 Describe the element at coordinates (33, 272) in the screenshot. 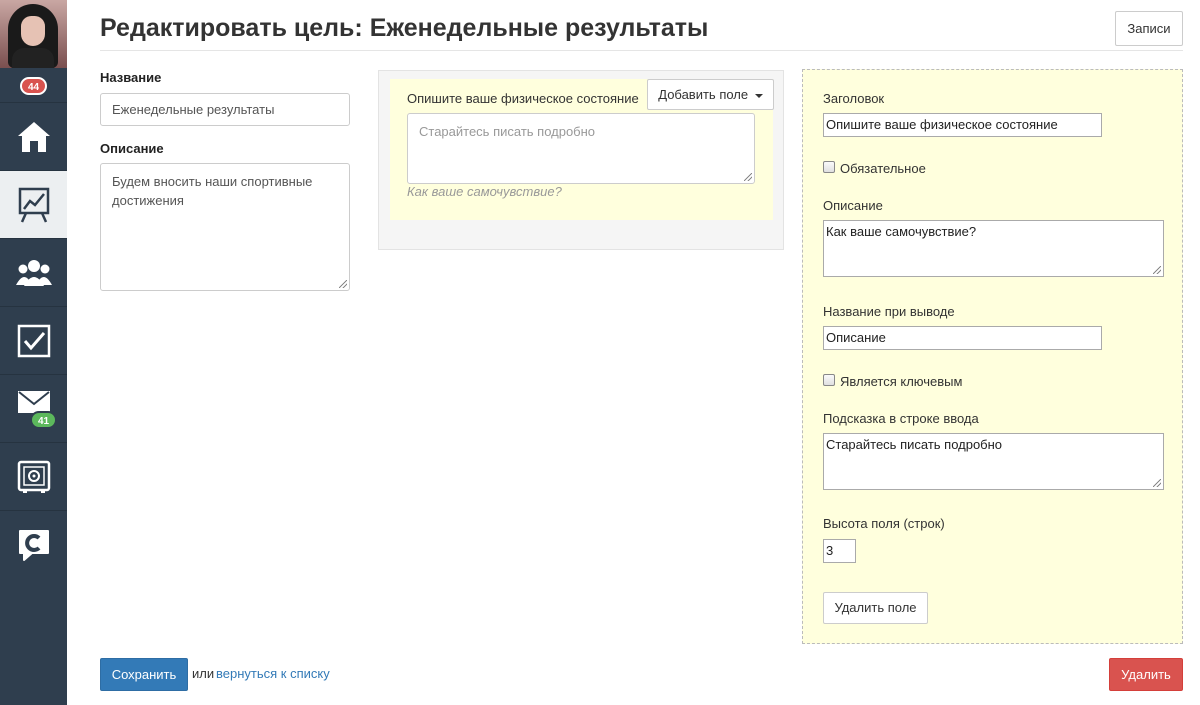

I see `group-icon` at that location.